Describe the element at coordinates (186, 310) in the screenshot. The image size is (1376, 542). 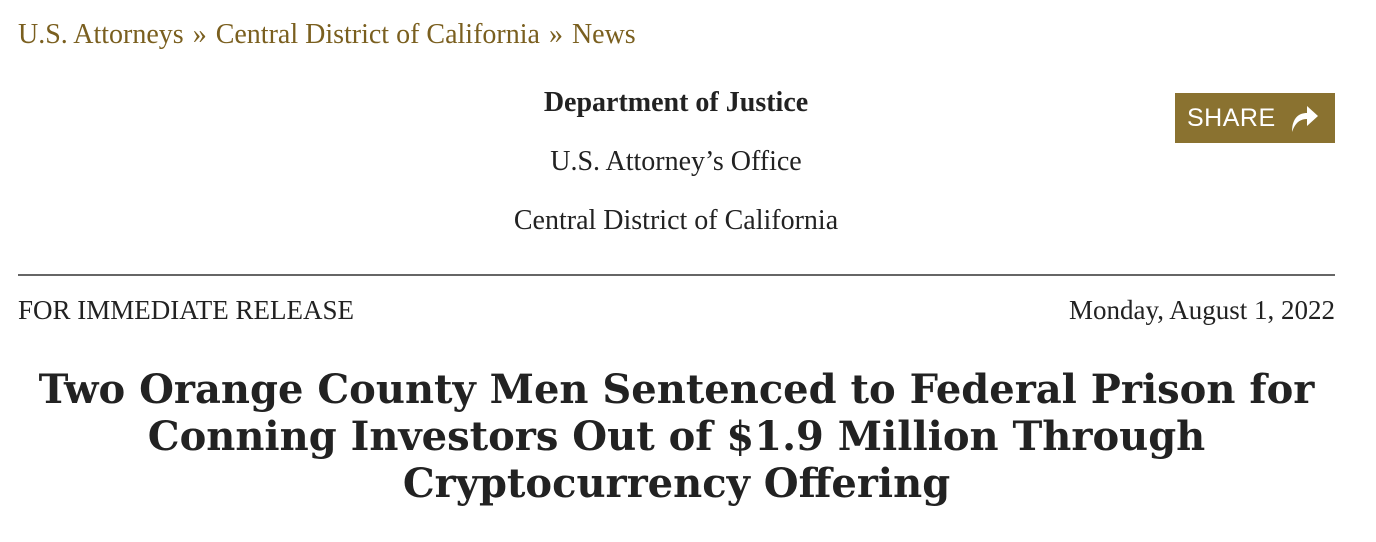
I see `release-label: FOR IMMEDIATE RELEASE` at that location.